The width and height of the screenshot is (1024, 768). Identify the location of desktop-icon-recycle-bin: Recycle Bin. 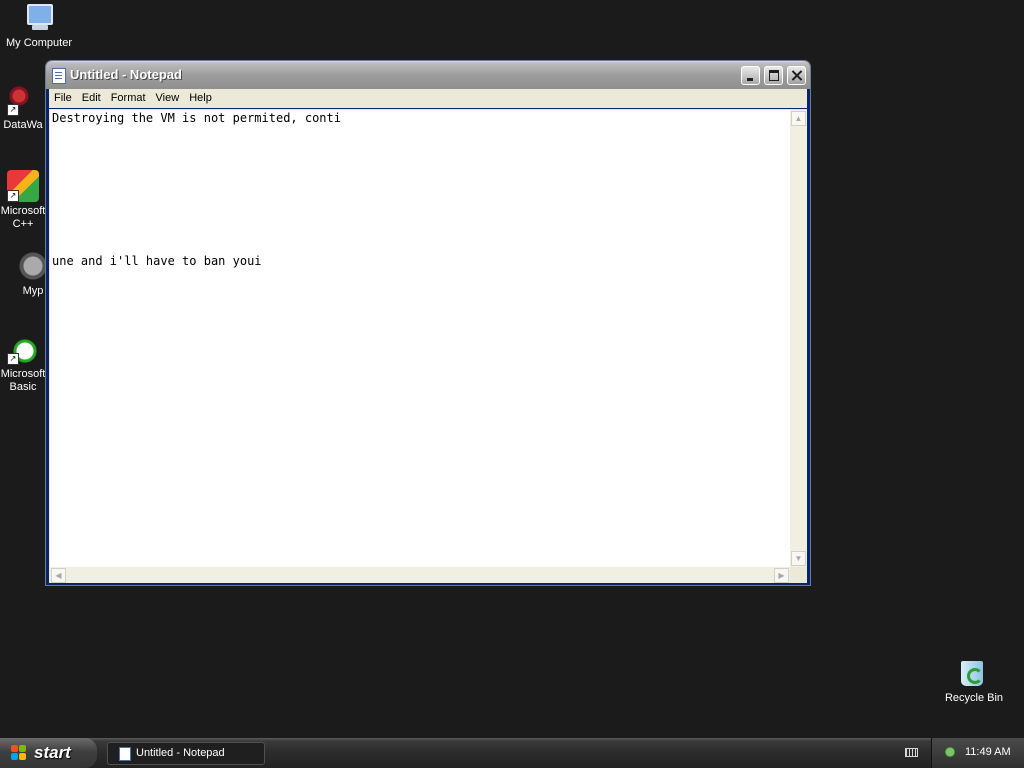
(974, 681).